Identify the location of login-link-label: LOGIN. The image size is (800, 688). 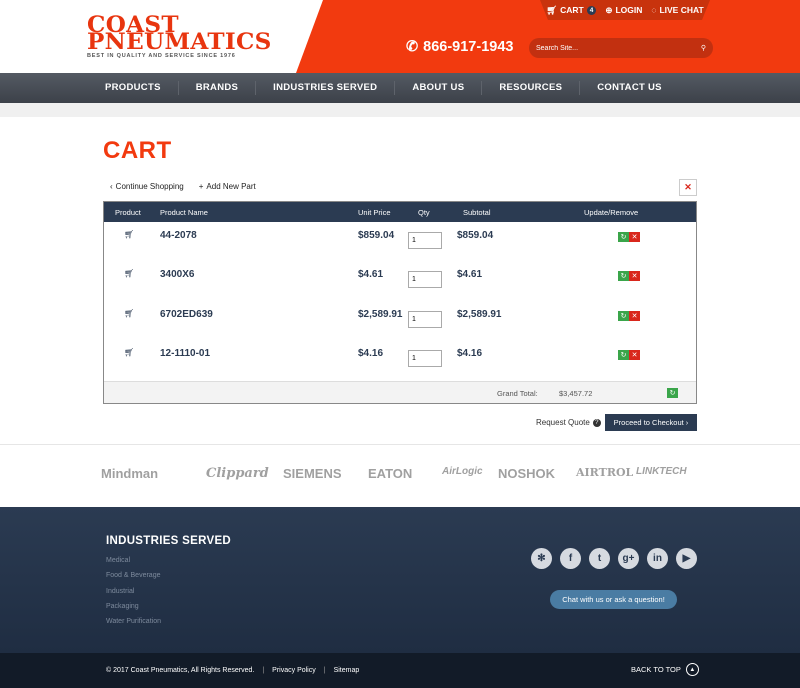
(629, 10).